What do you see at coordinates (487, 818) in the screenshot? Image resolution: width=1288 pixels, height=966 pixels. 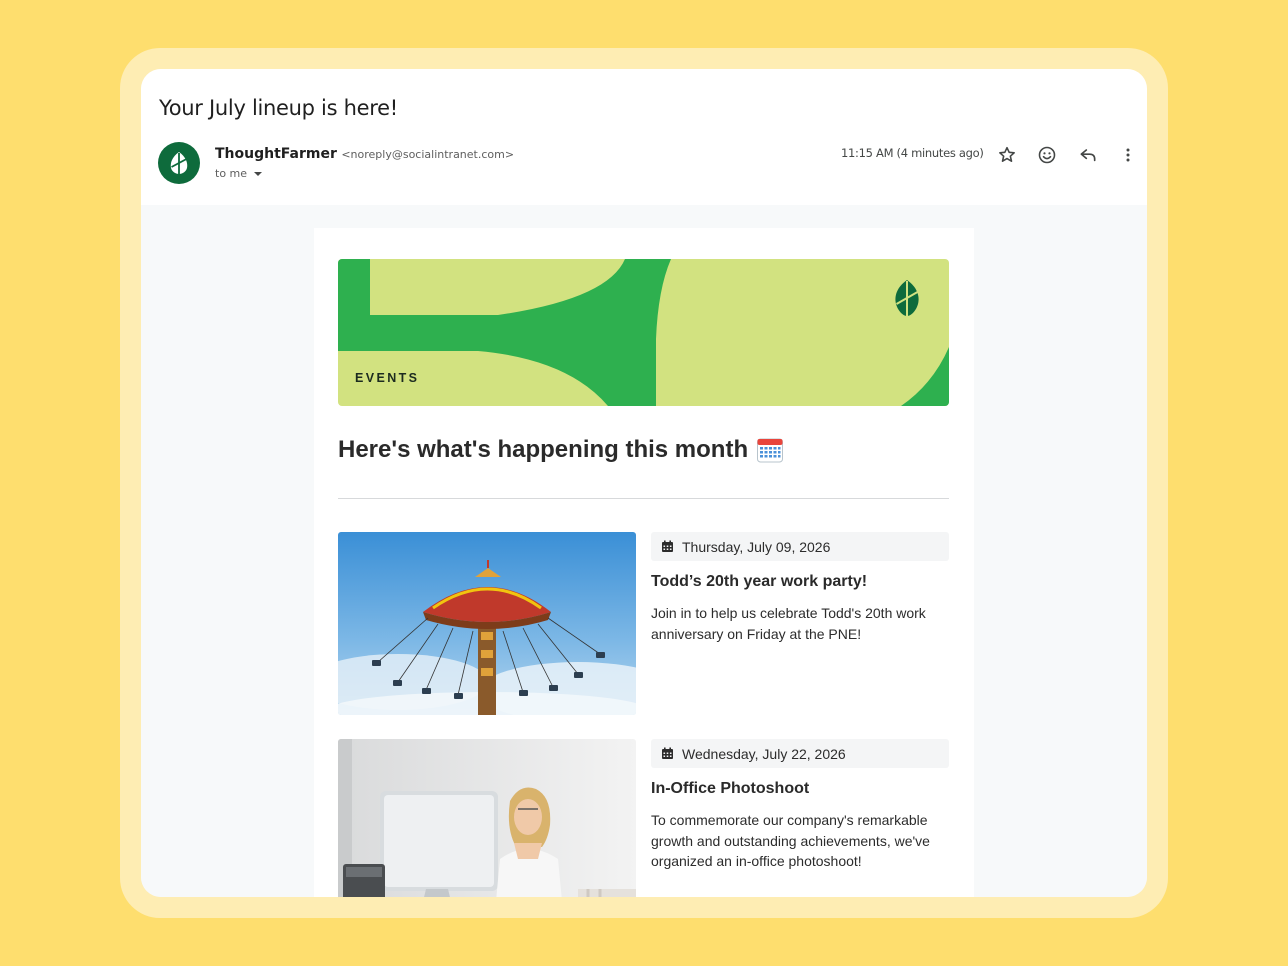 I see `event-image-photoshoot` at bounding box center [487, 818].